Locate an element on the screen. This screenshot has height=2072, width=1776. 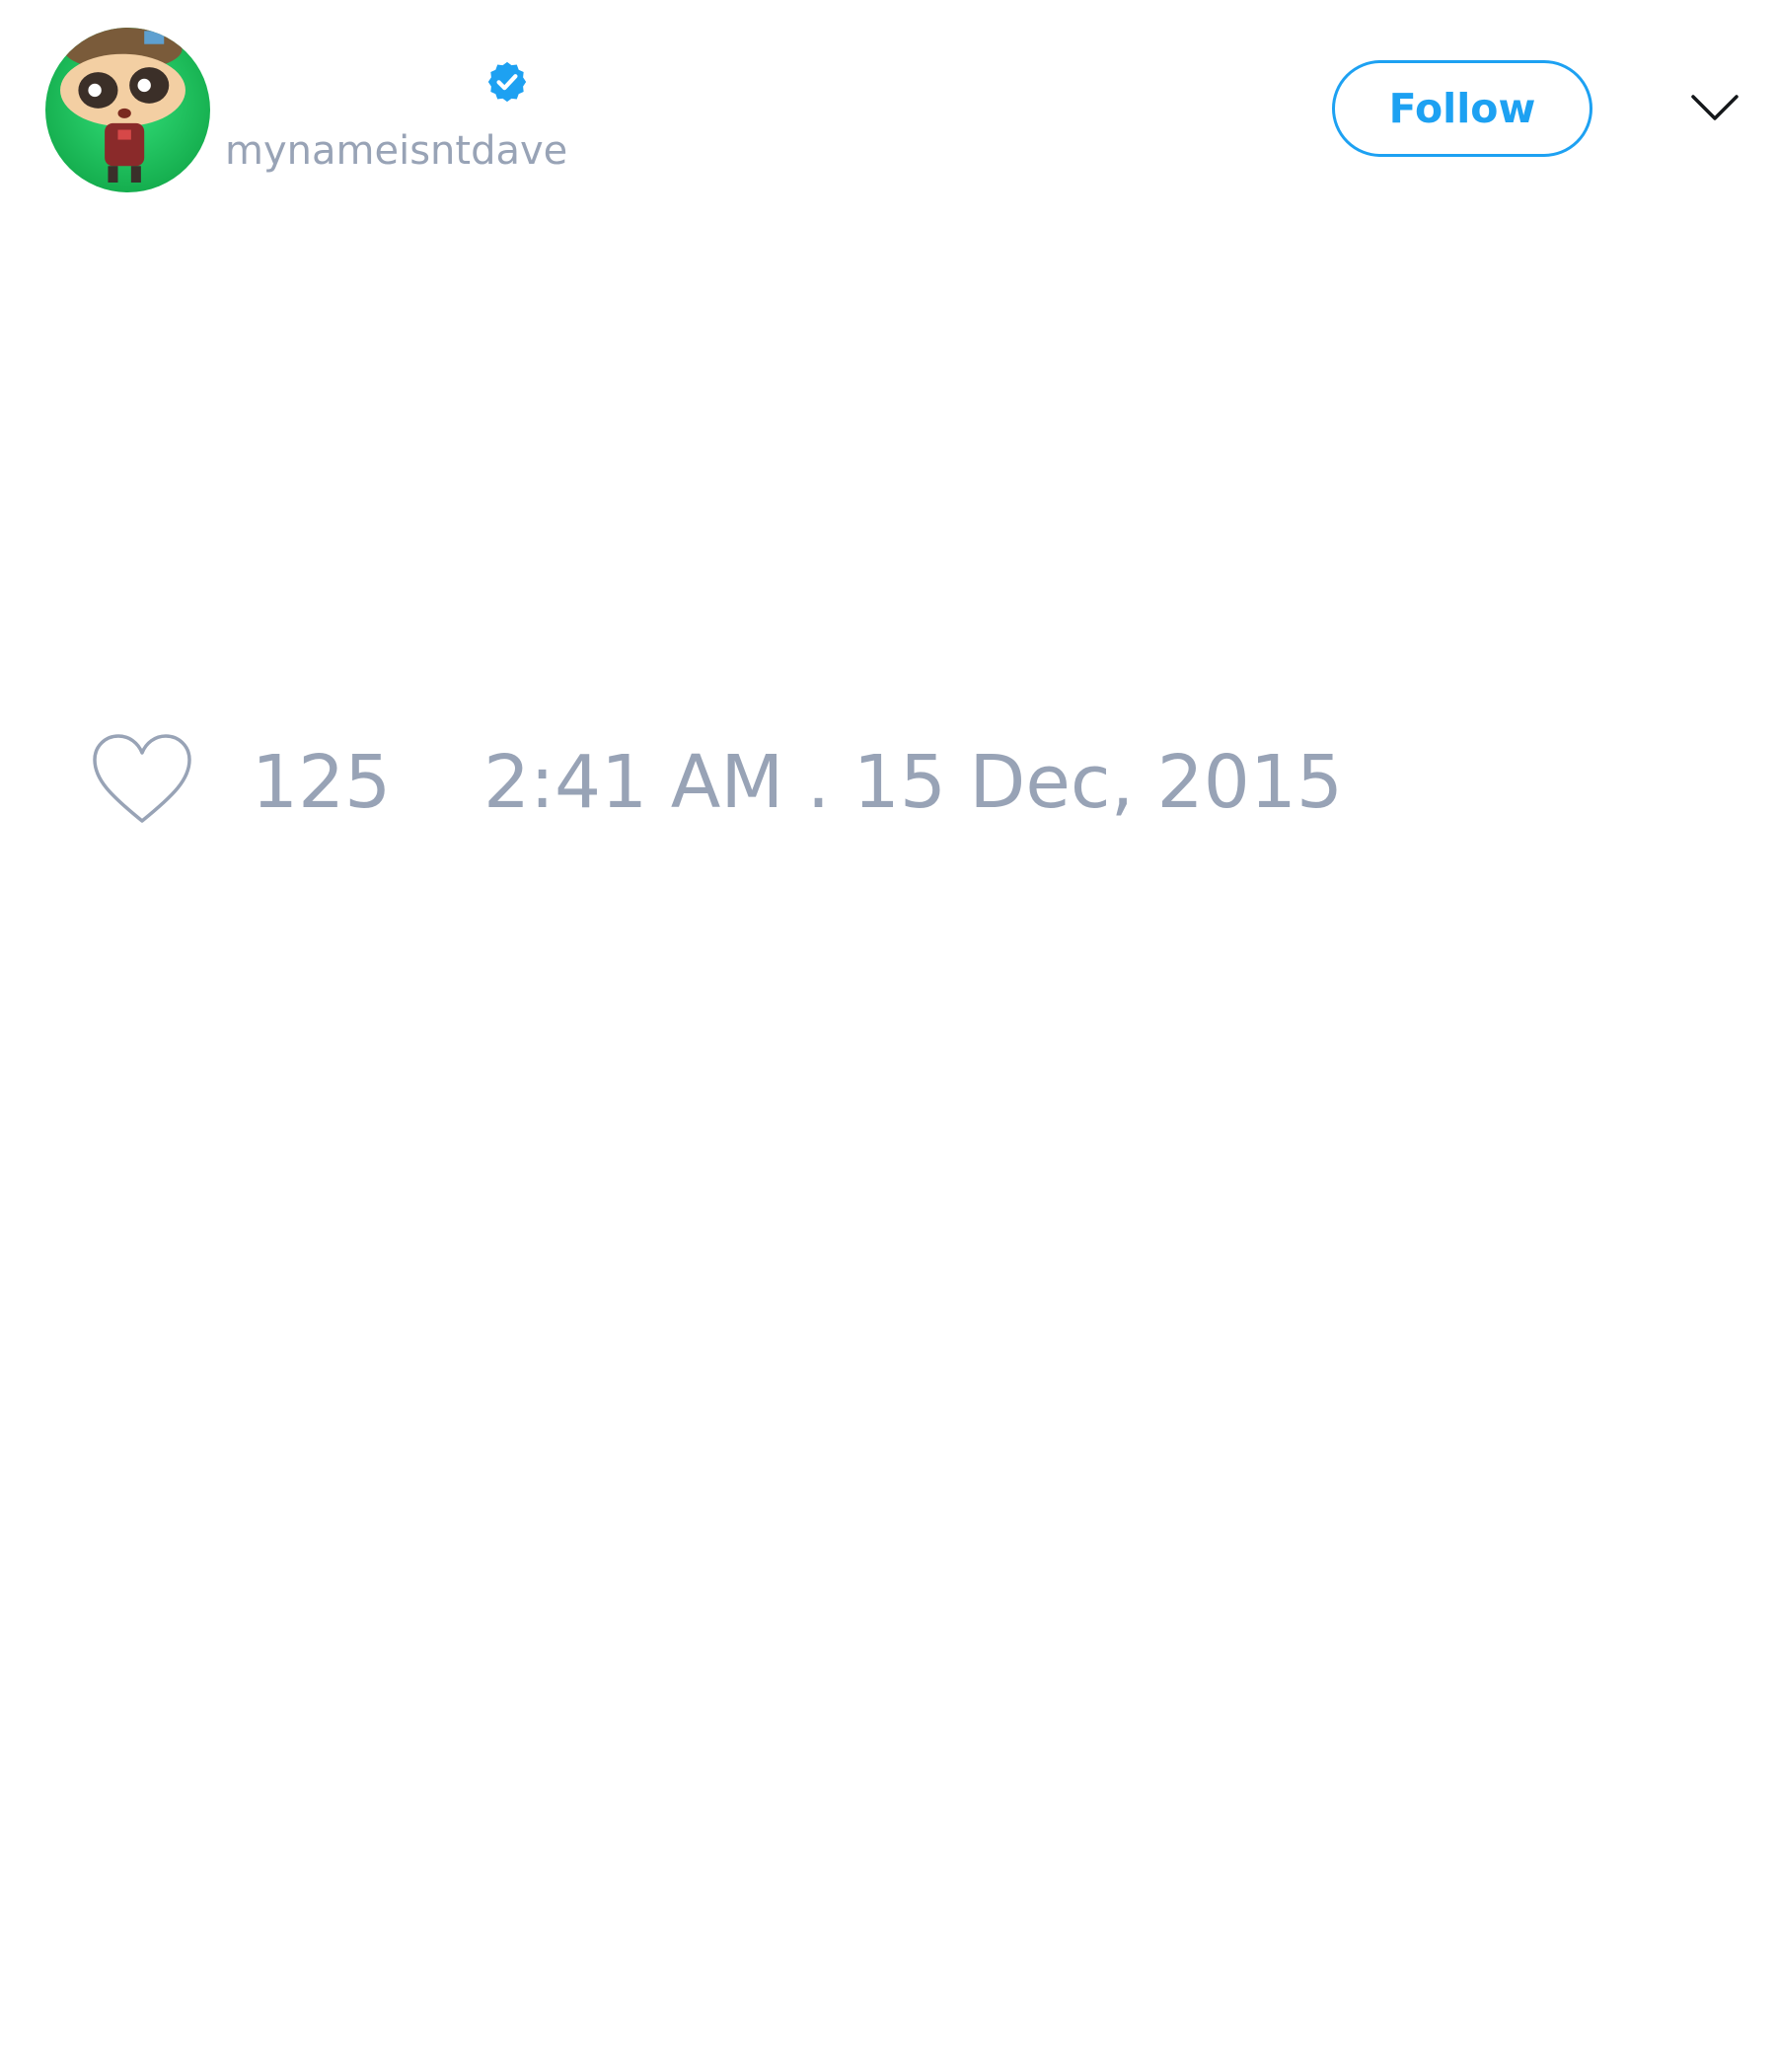
heart-outline-icon is located at coordinates (142, 780).